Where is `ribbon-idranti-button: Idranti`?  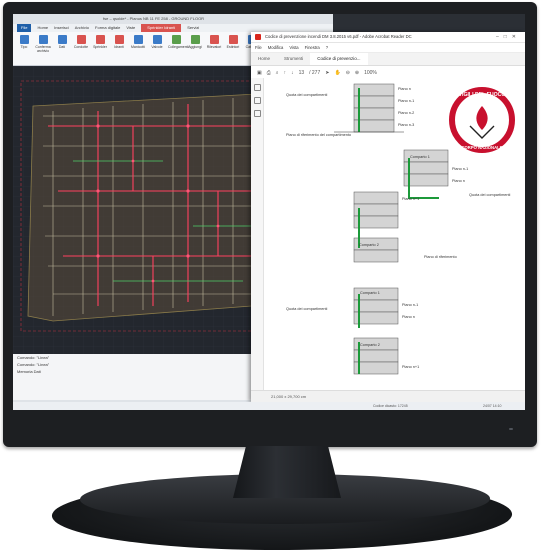 ribbon-idranti-button: Idranti is located at coordinates (119, 48).